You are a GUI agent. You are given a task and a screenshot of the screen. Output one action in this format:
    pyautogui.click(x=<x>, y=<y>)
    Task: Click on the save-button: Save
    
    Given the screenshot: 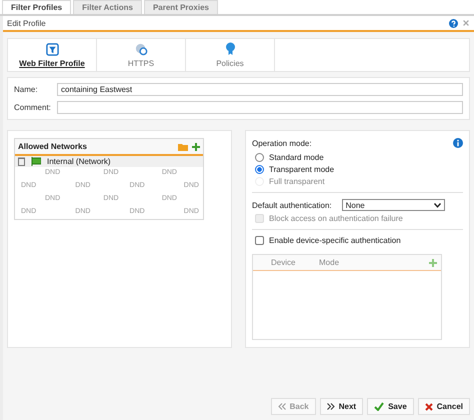 What is the action you would take?
    pyautogui.click(x=390, y=406)
    